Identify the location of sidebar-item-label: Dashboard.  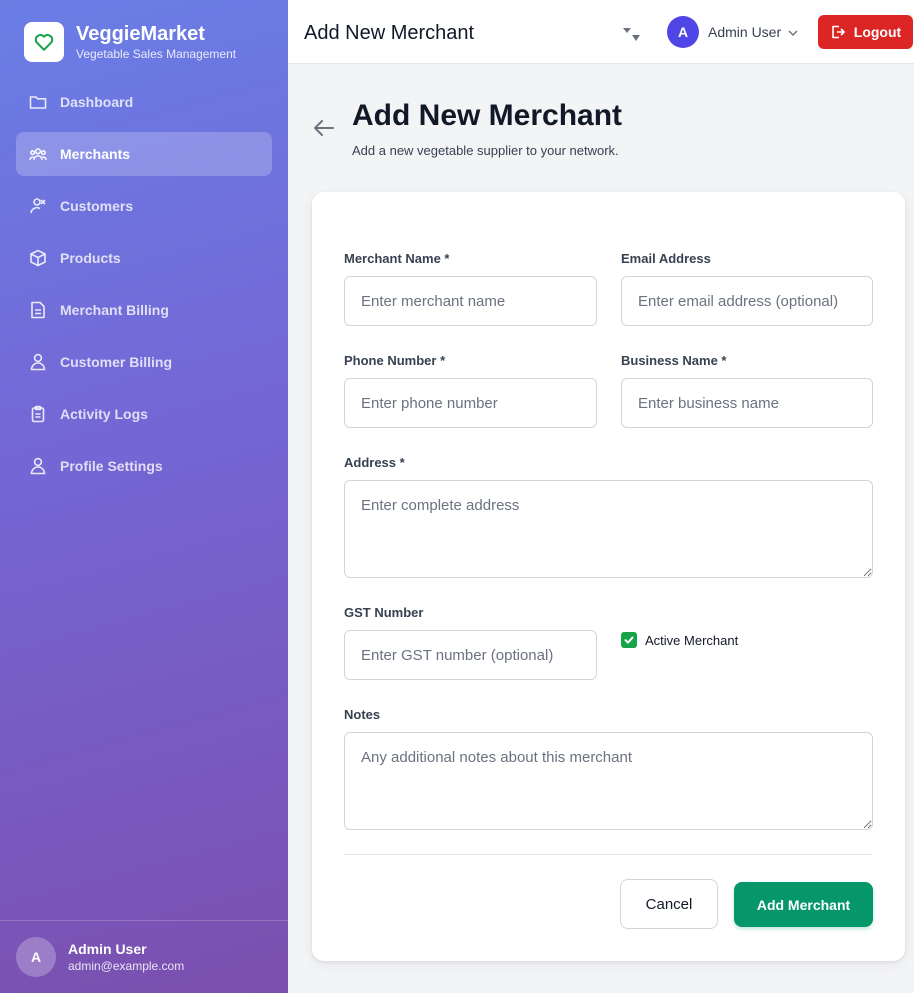
(97, 102).